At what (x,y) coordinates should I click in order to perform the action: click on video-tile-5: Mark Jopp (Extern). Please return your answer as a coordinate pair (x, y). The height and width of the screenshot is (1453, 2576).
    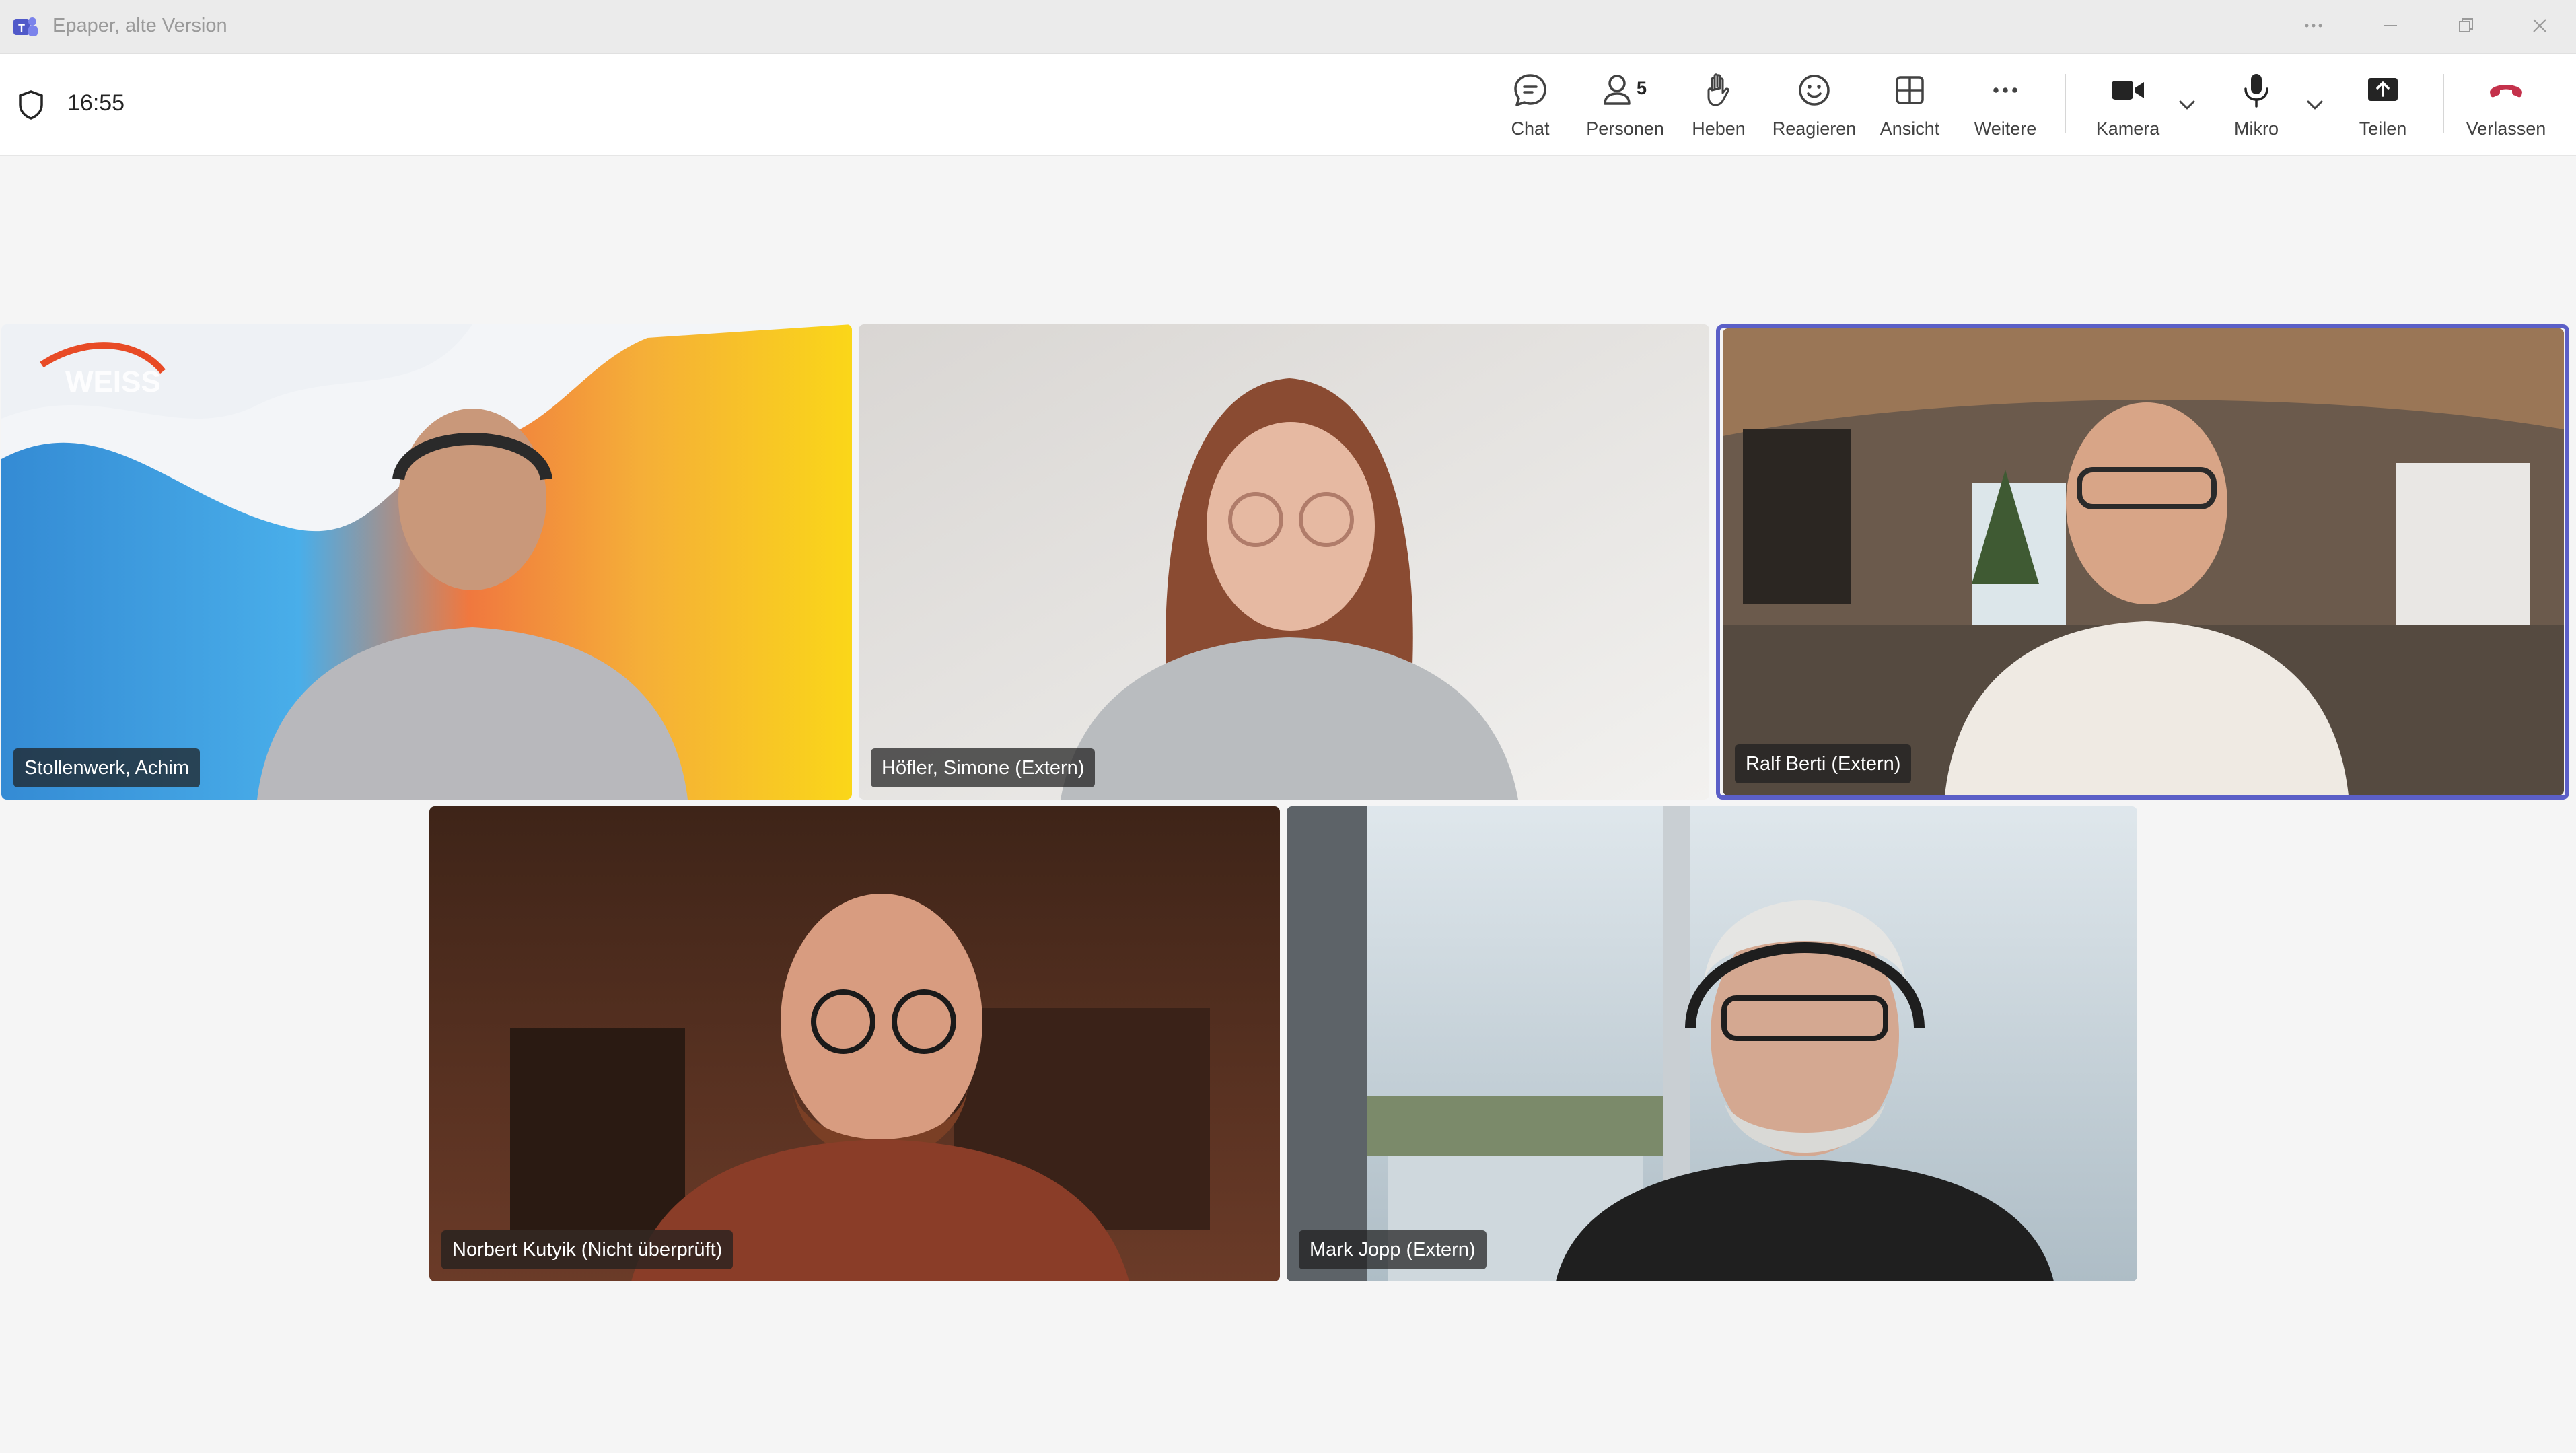
    Looking at the image, I should click on (1712, 1043).